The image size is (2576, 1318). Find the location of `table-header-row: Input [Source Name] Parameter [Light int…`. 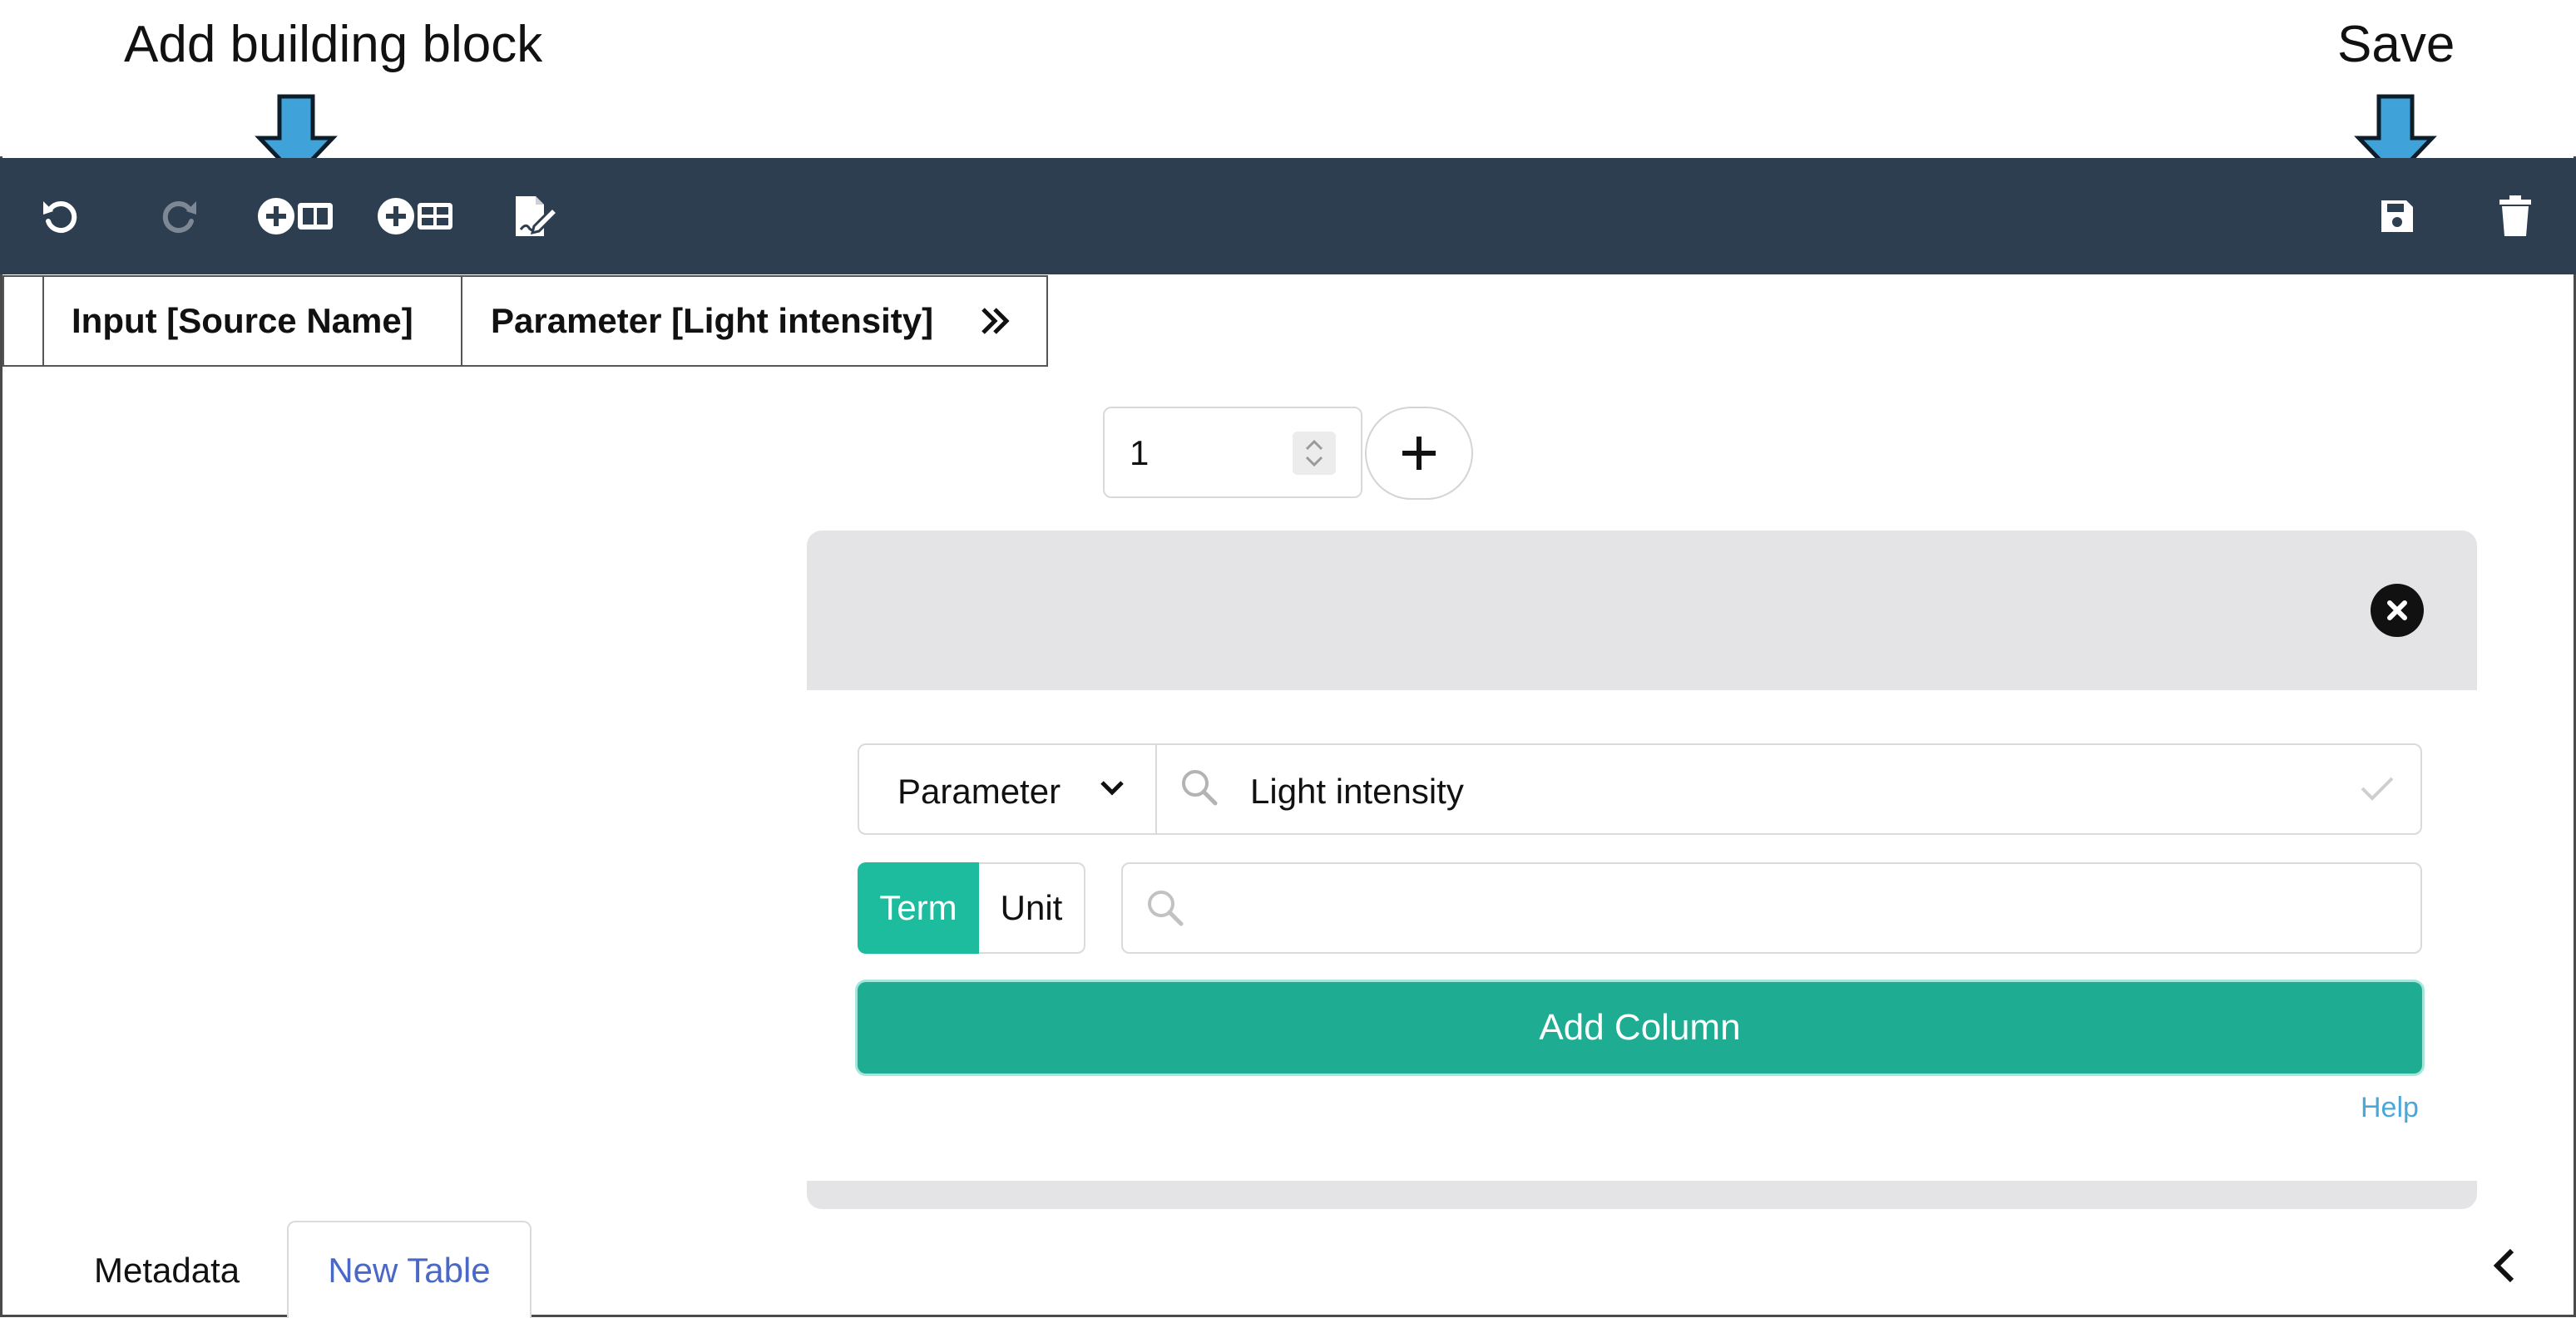

table-header-row: Input [Source Name] Parameter [Light int… is located at coordinates (525, 321).